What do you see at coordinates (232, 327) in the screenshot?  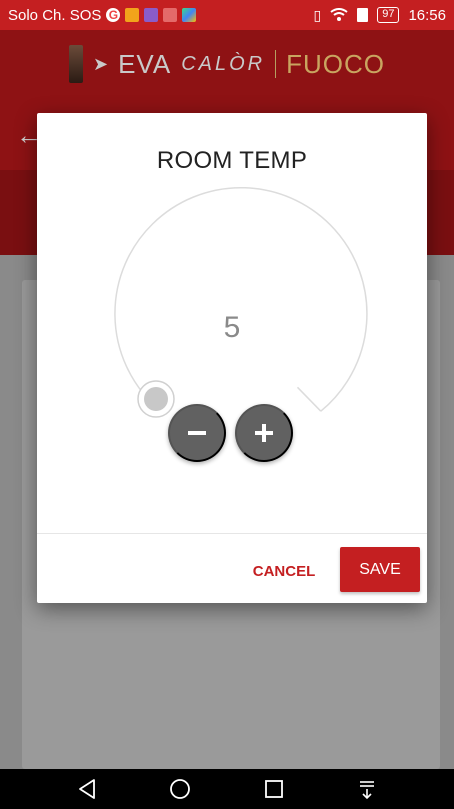 I see `temperature-value: 5` at bounding box center [232, 327].